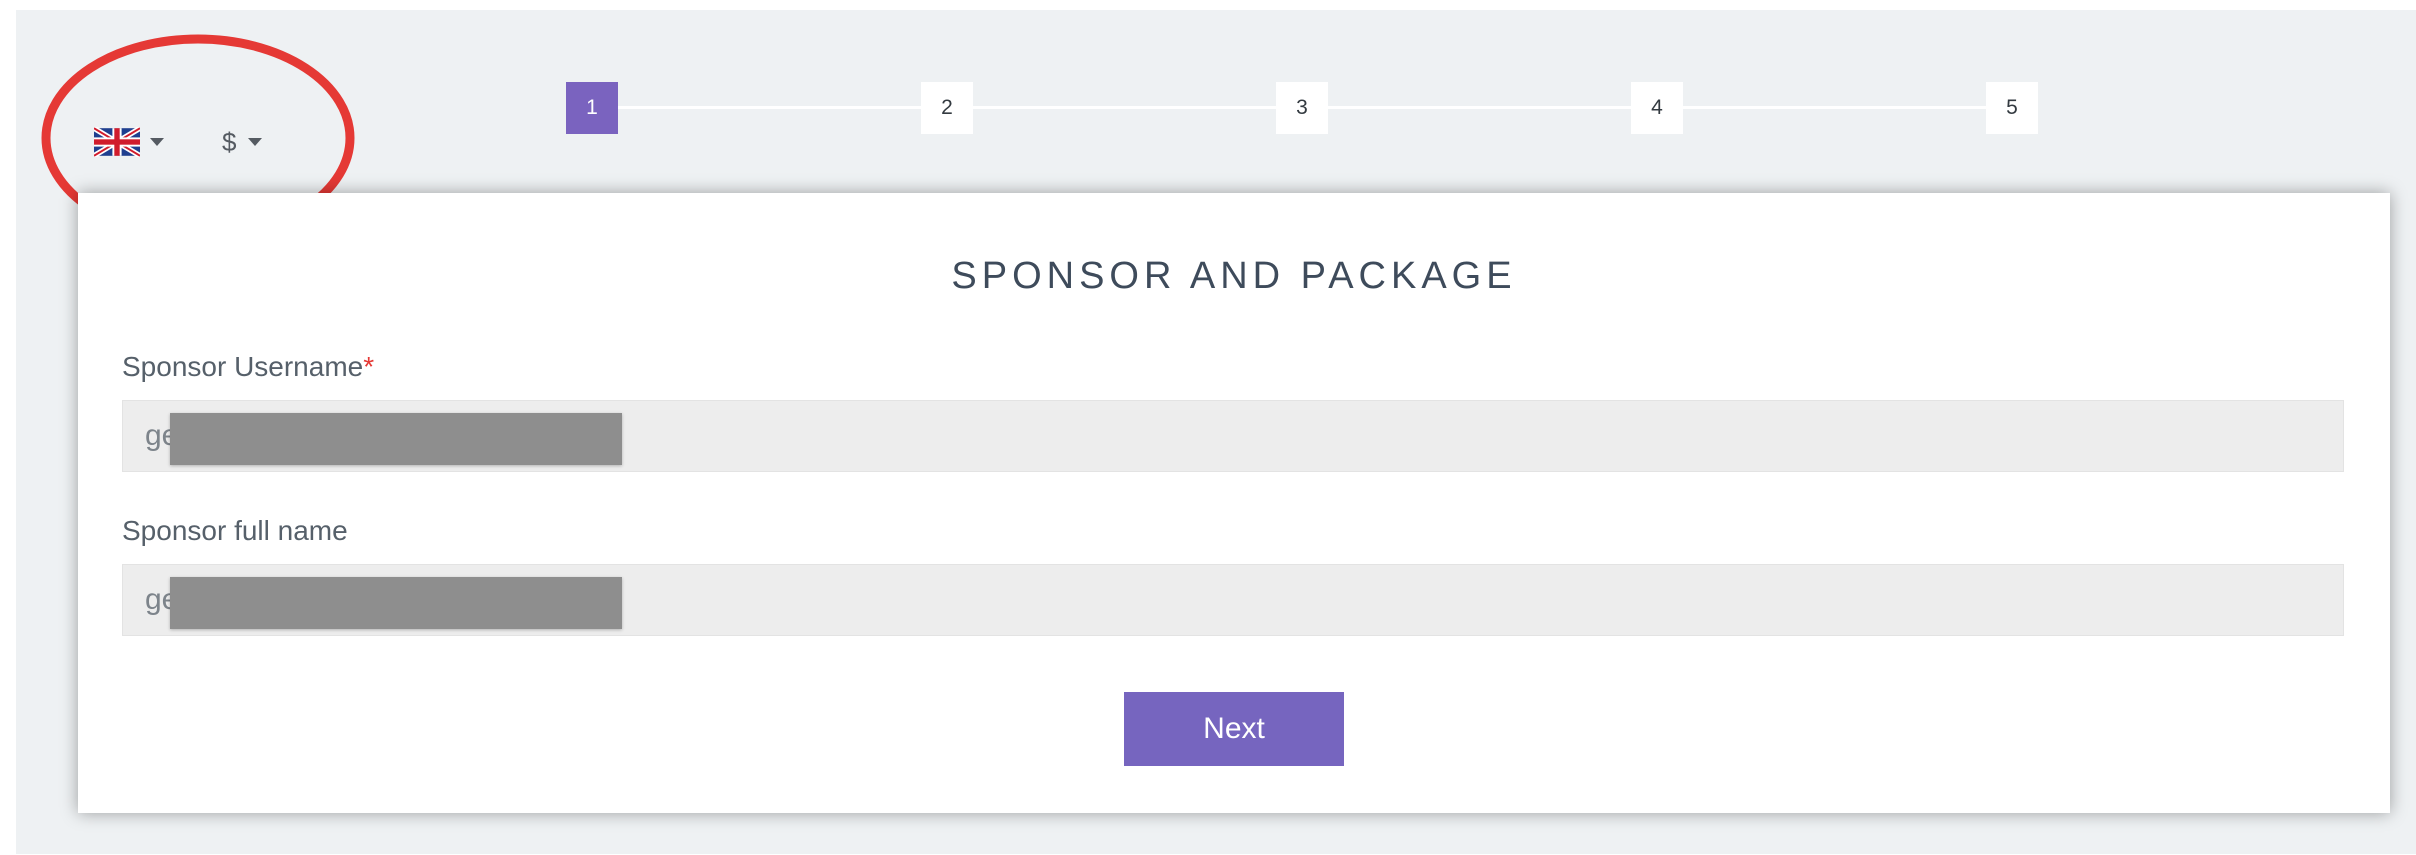 The image size is (2416, 855). What do you see at coordinates (178, 142) in the screenshot?
I see `header-selectors: $` at bounding box center [178, 142].